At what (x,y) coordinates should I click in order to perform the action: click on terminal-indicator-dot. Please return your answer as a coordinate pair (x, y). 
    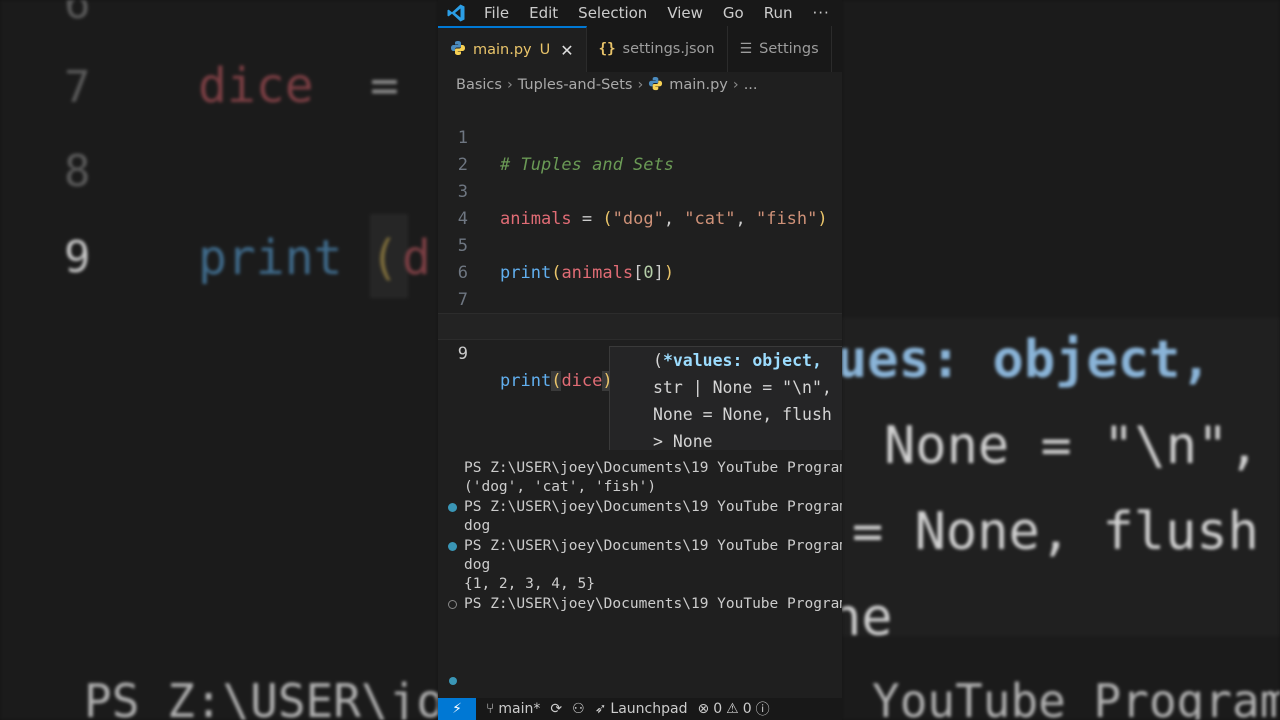
    Looking at the image, I should click on (453, 681).